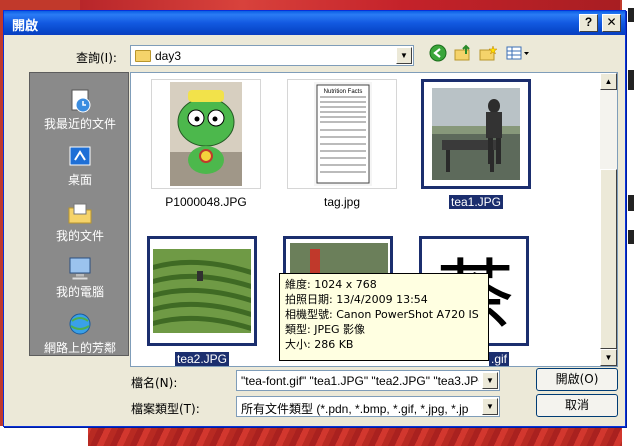  What do you see at coordinates (79, 292) in the screenshot?
I see `place-label: 我的電腦` at bounding box center [79, 292].